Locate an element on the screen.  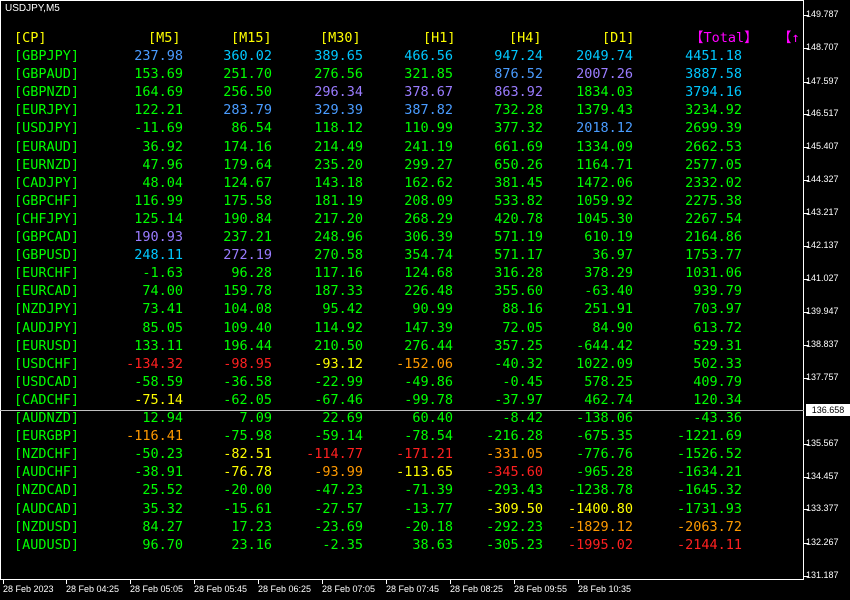
value-cell: 60.40 is located at coordinates (432, 418).